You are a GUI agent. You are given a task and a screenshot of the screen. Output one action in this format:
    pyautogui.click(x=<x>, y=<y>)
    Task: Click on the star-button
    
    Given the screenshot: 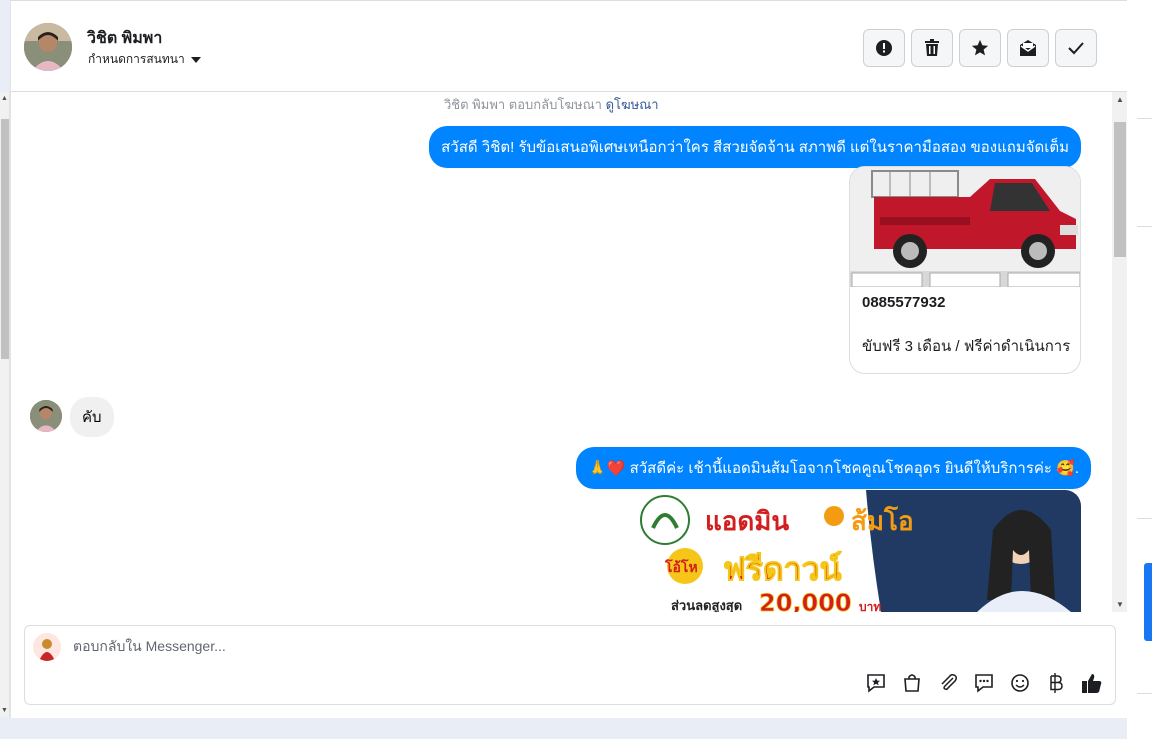 What is the action you would take?
    pyautogui.click(x=980, y=48)
    